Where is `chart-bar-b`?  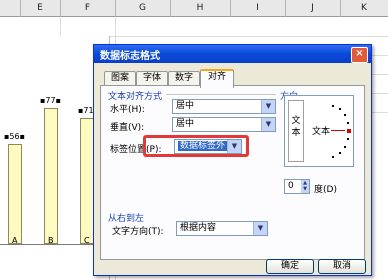
chart-bar-b is located at coordinates (51, 176).